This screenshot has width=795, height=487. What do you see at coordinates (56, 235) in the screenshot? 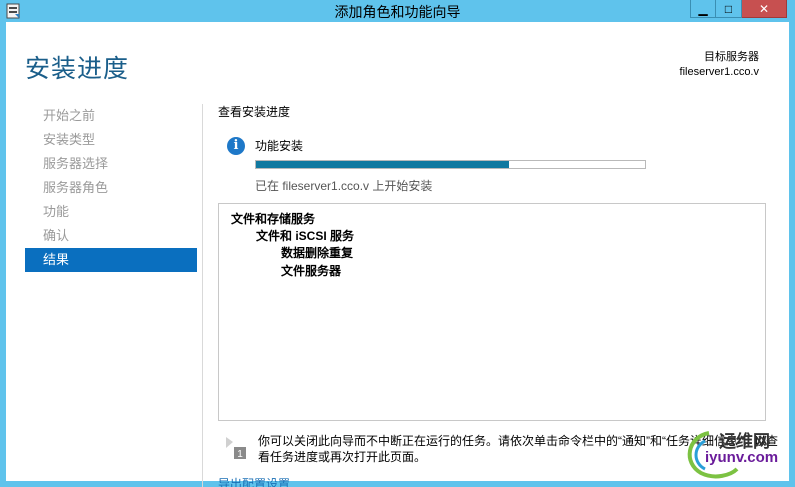
I see `nav-item-confirmation: 确认` at bounding box center [56, 235].